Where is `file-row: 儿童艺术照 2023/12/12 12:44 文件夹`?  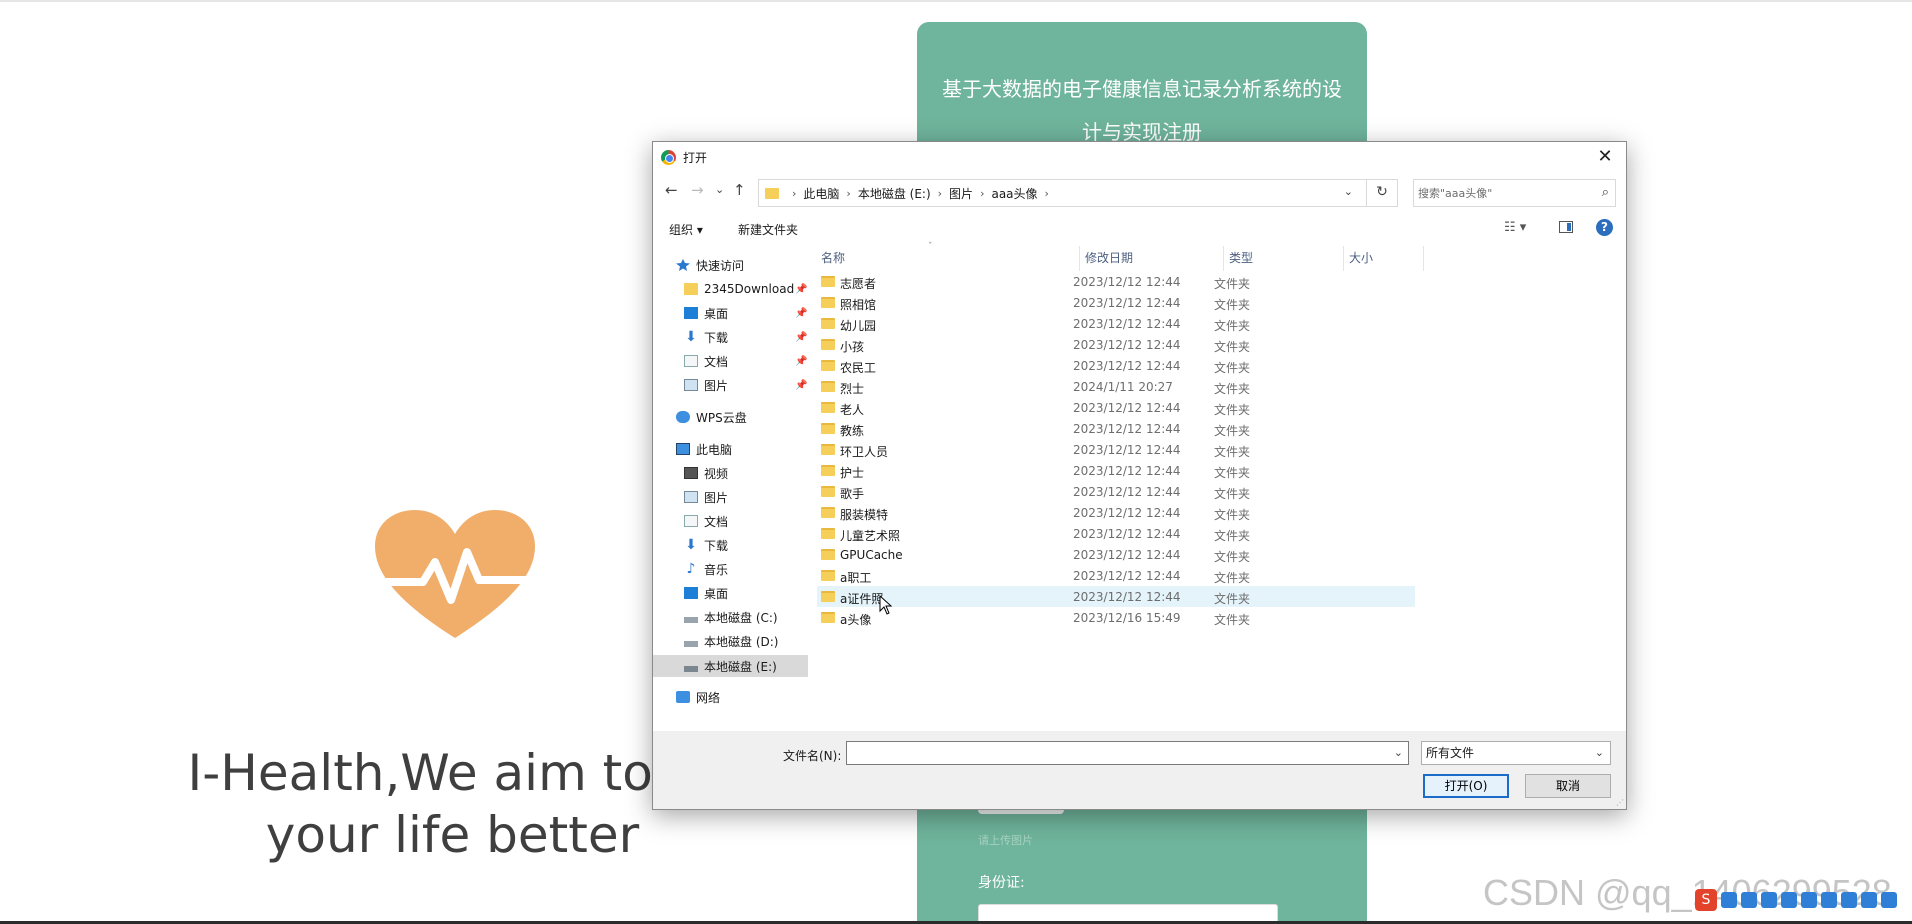
file-row: 儿童艺术照 2023/12/12 12:44 文件夹 is located at coordinates (1116, 533).